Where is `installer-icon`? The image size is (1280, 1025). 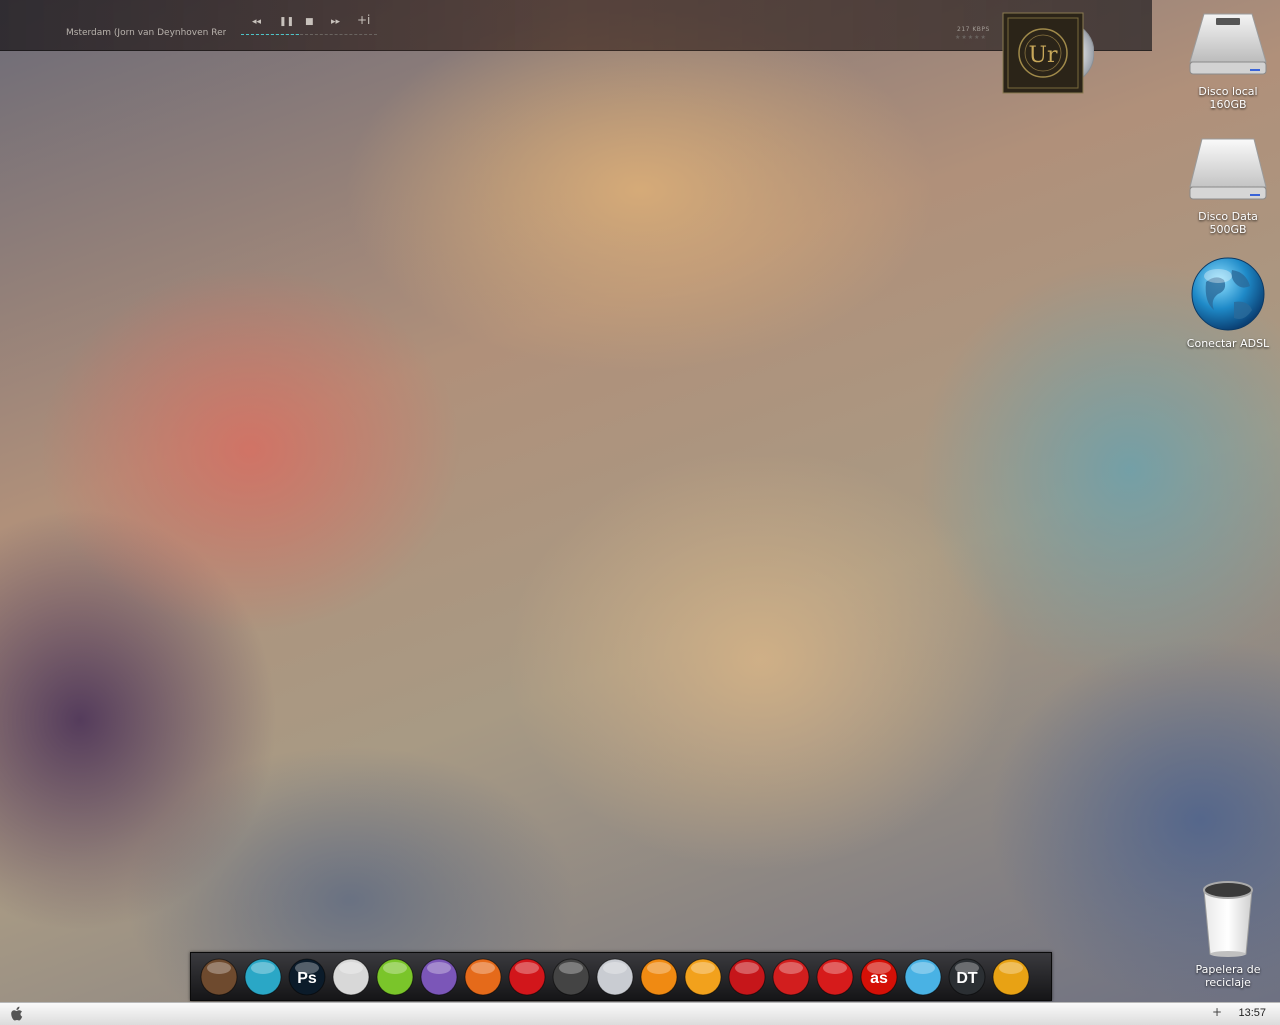 installer-icon is located at coordinates (219, 977).